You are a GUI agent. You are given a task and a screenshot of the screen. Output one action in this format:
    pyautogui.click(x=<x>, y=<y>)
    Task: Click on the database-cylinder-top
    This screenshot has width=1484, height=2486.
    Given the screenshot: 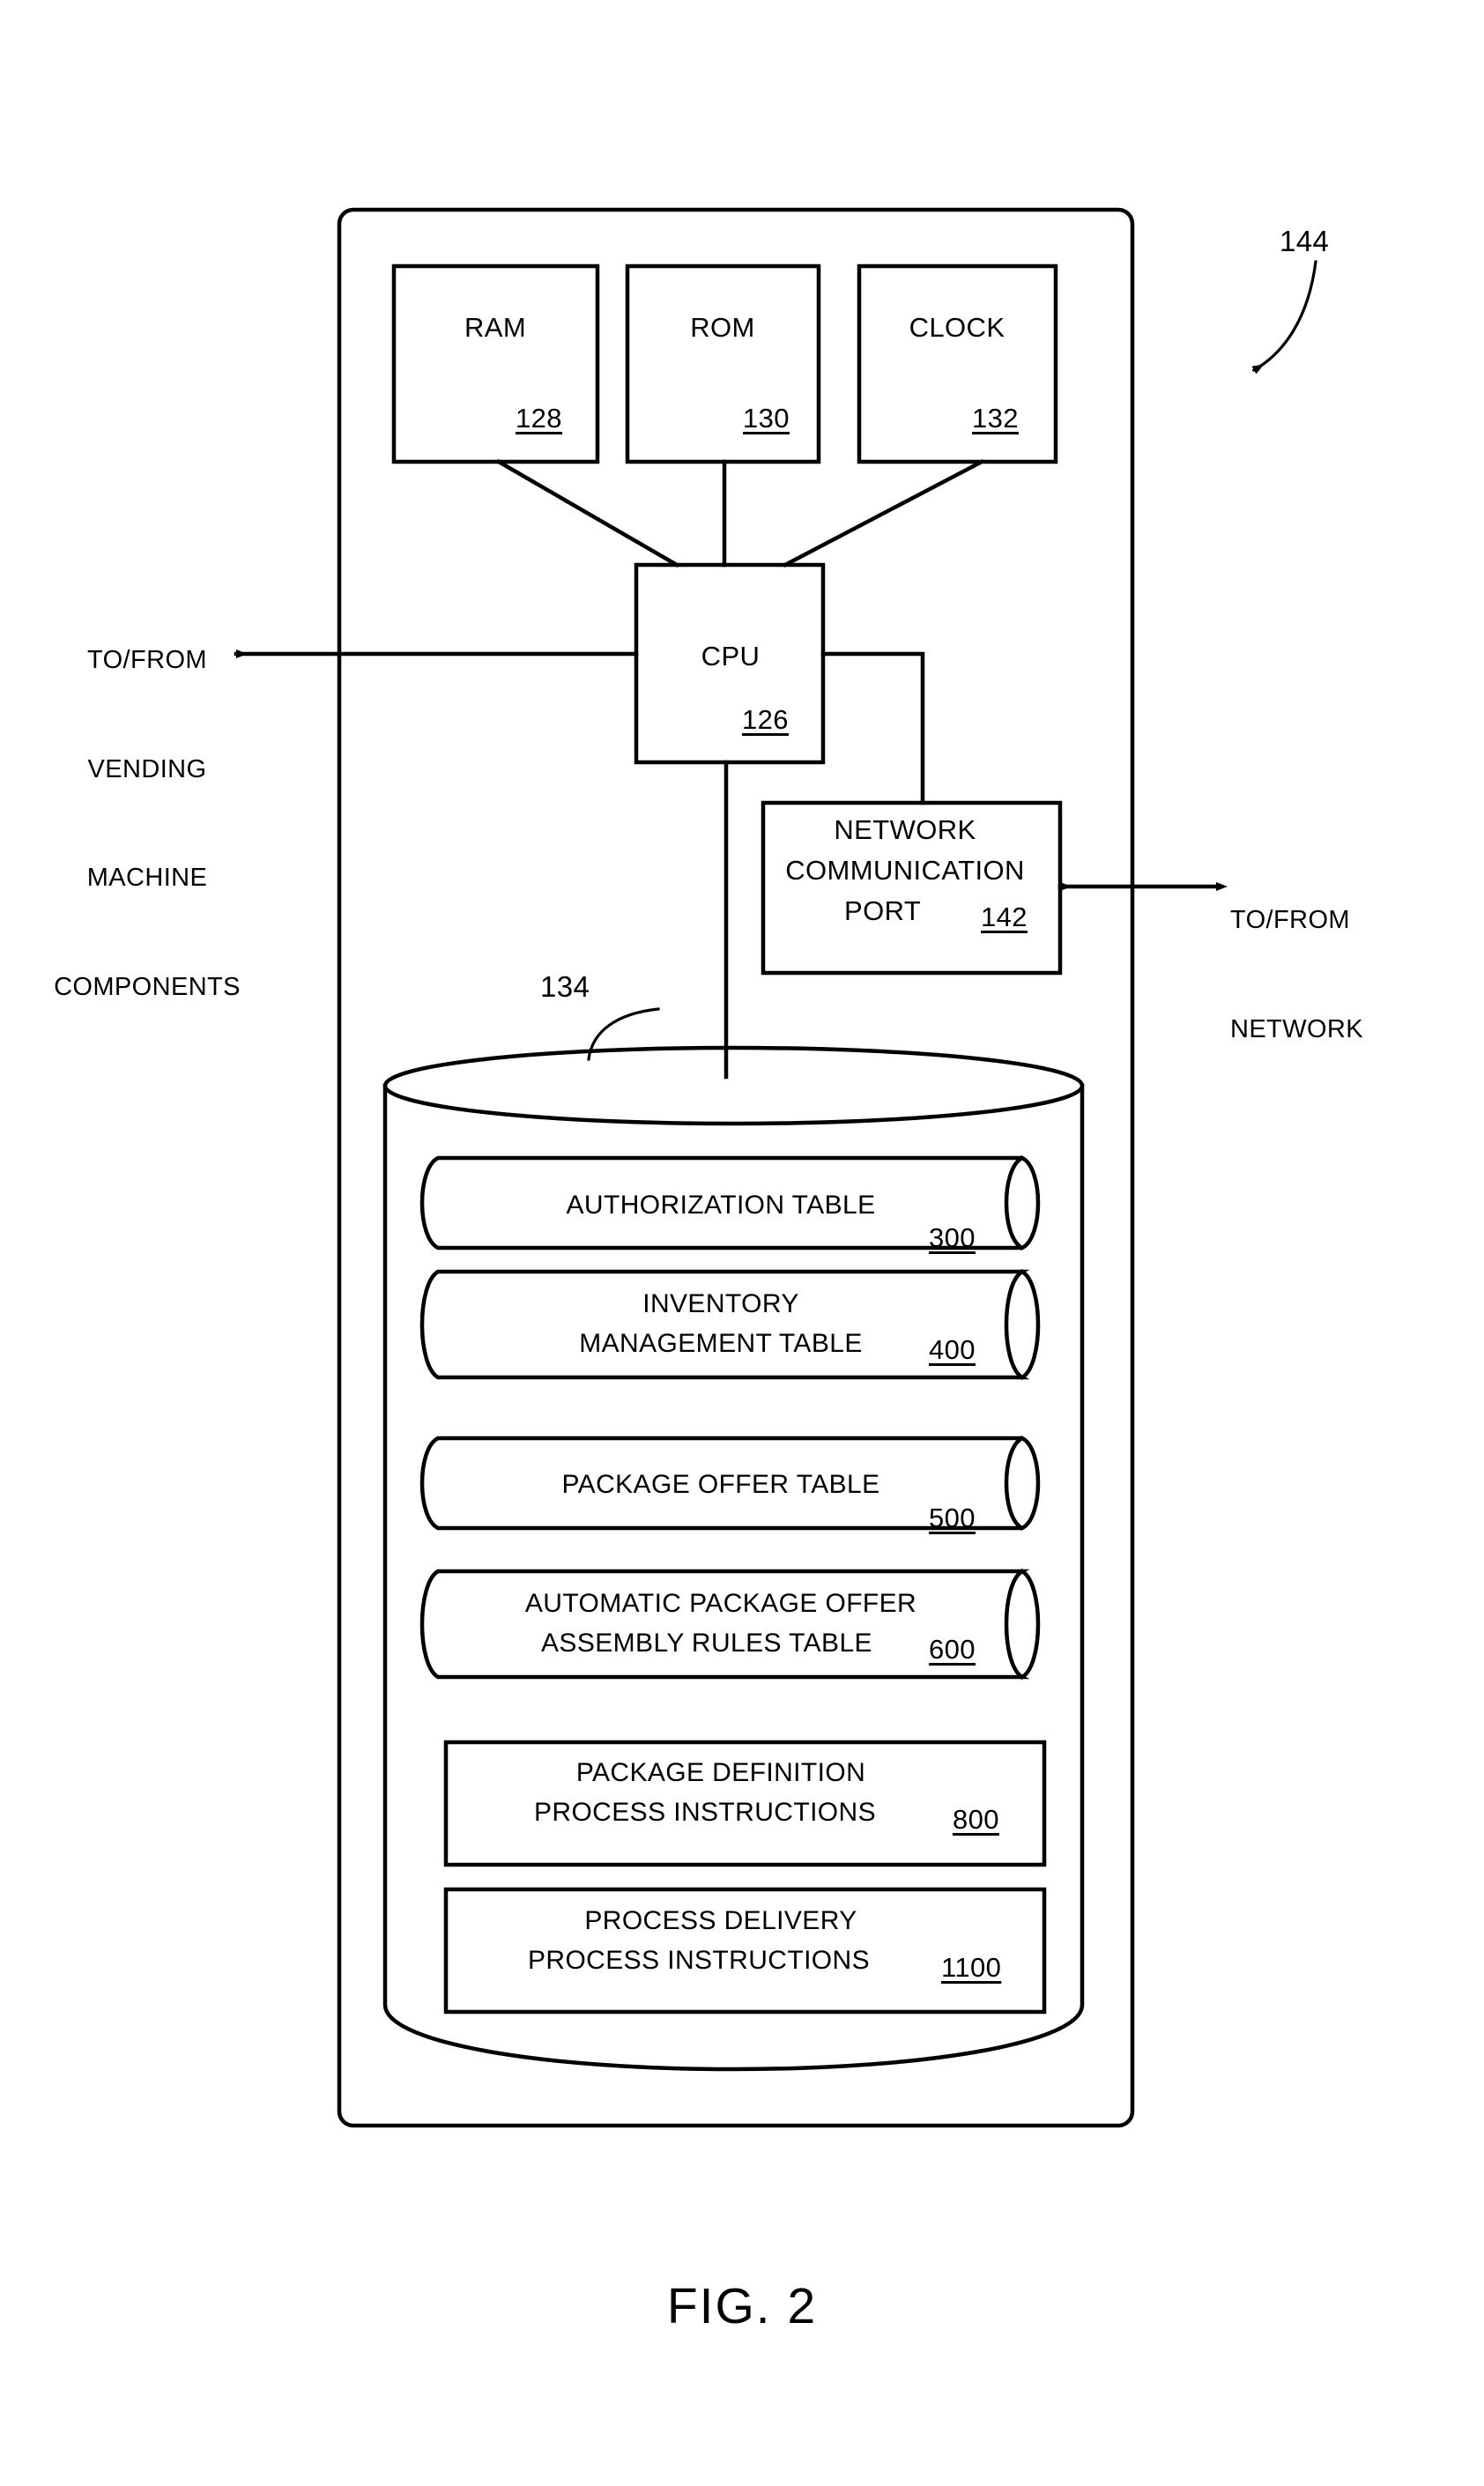 What is the action you would take?
    pyautogui.click(x=733, y=1086)
    